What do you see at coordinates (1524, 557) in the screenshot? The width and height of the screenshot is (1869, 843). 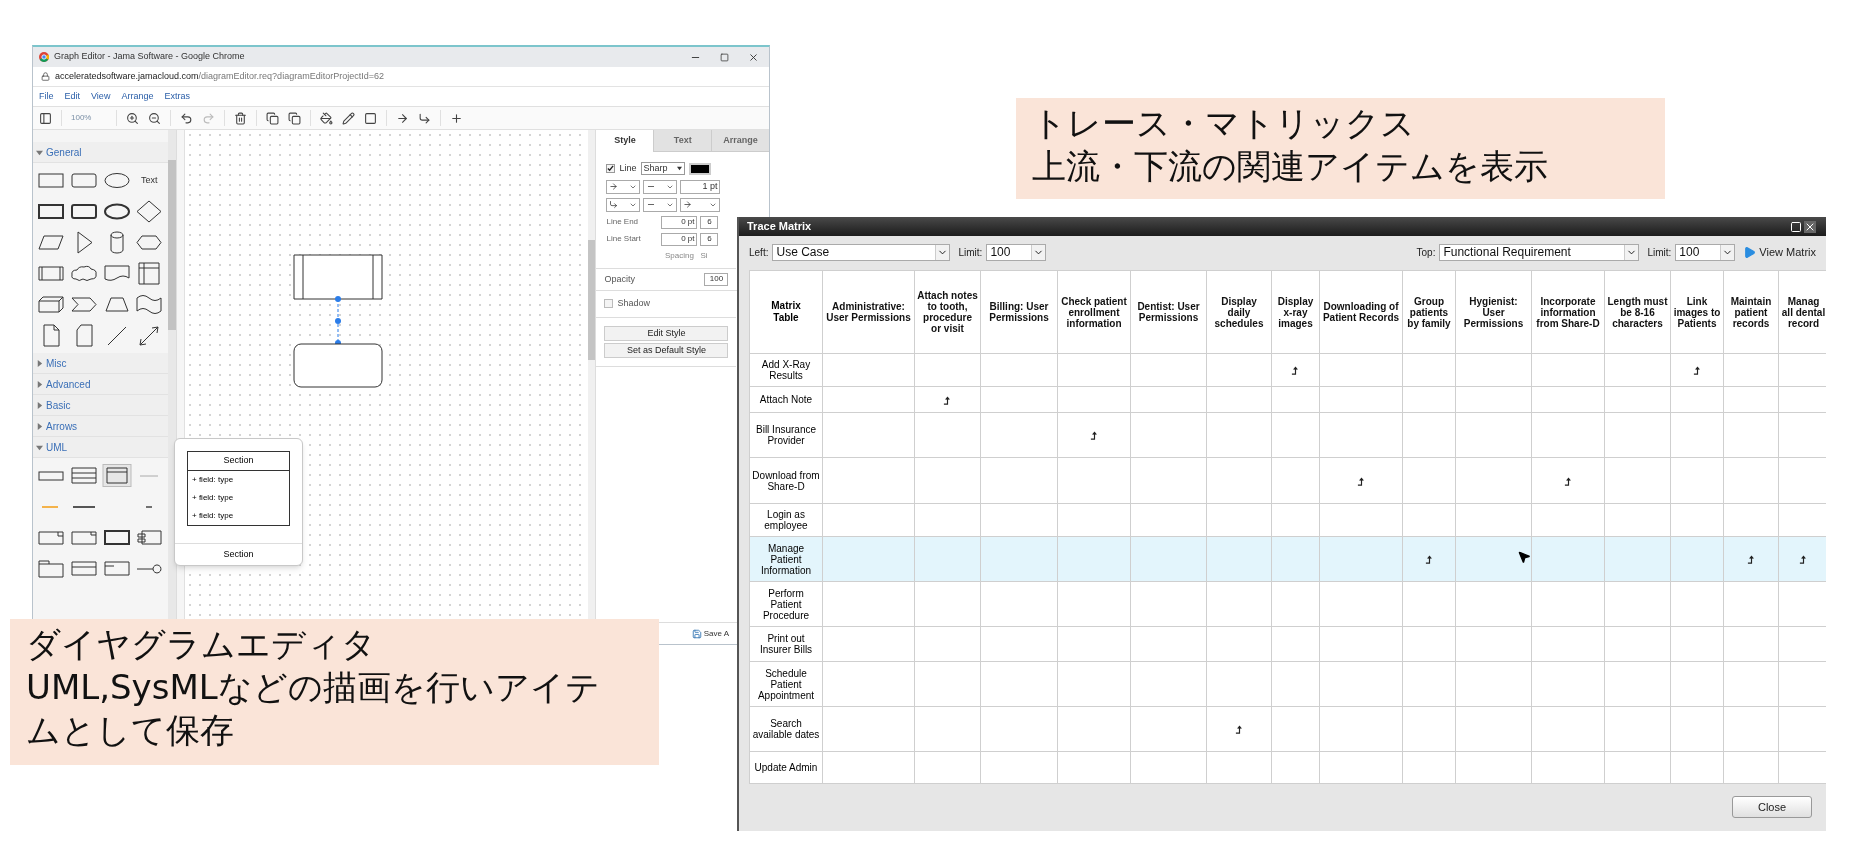 I see `mouse-cursor-icon` at bounding box center [1524, 557].